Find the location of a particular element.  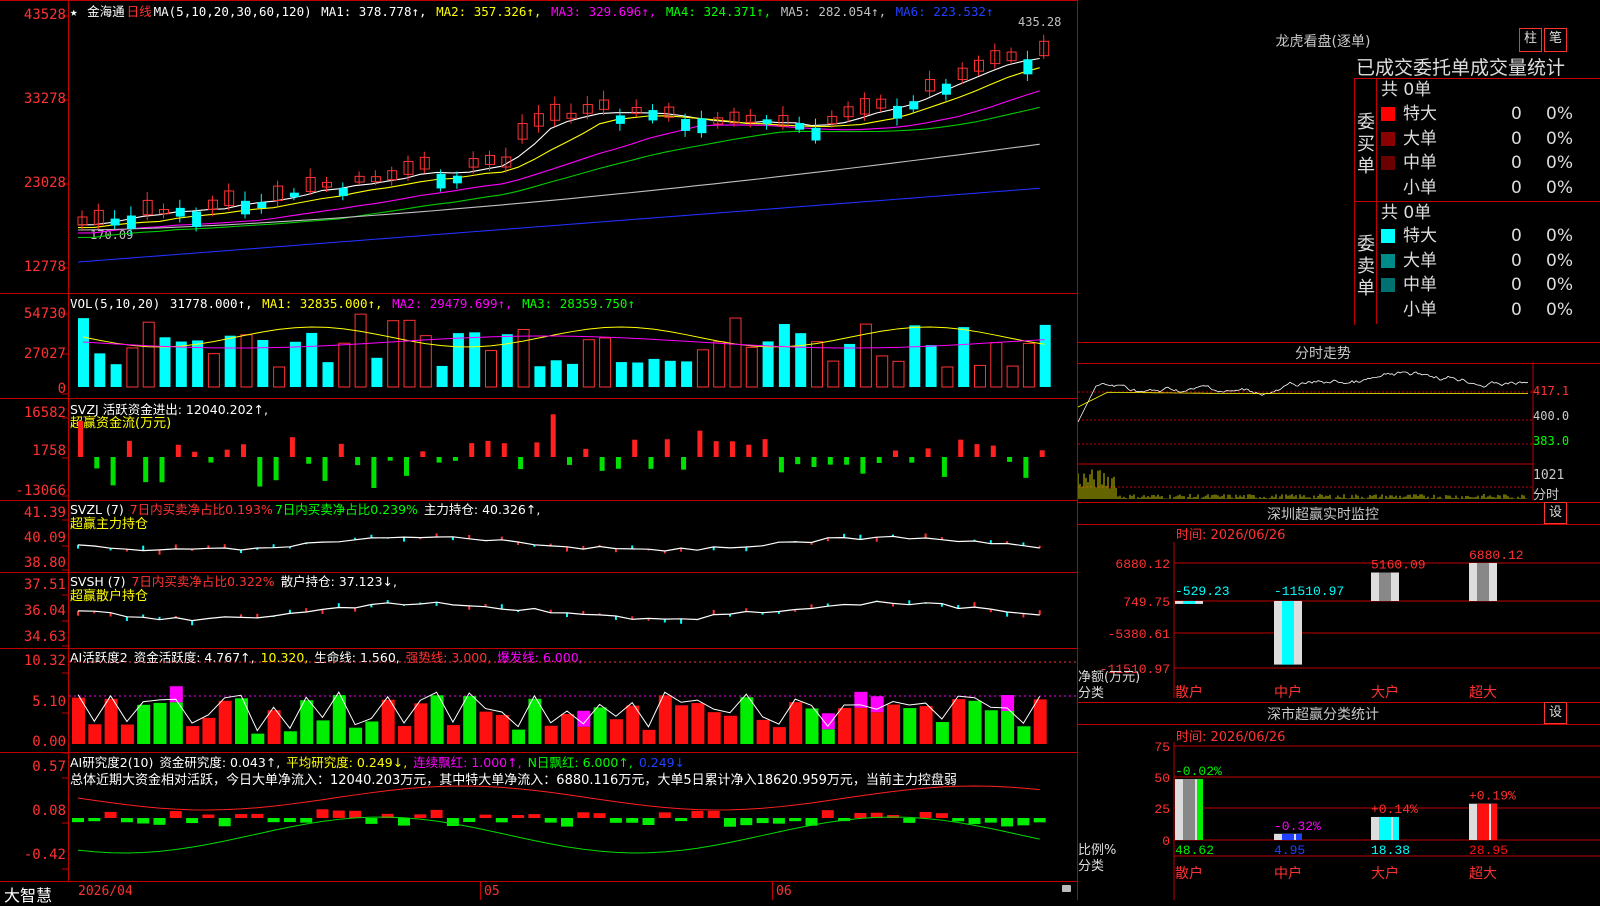

date-label: 06 is located at coordinates (784, 891).